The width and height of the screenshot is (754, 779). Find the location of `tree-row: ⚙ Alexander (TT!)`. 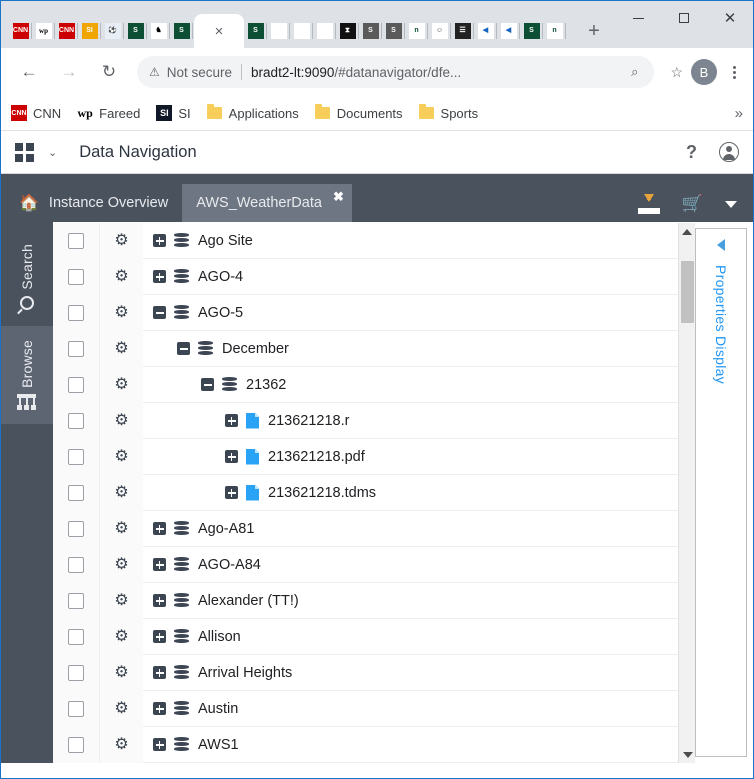

tree-row: ⚙ Alexander (TT!) is located at coordinates (374, 600).